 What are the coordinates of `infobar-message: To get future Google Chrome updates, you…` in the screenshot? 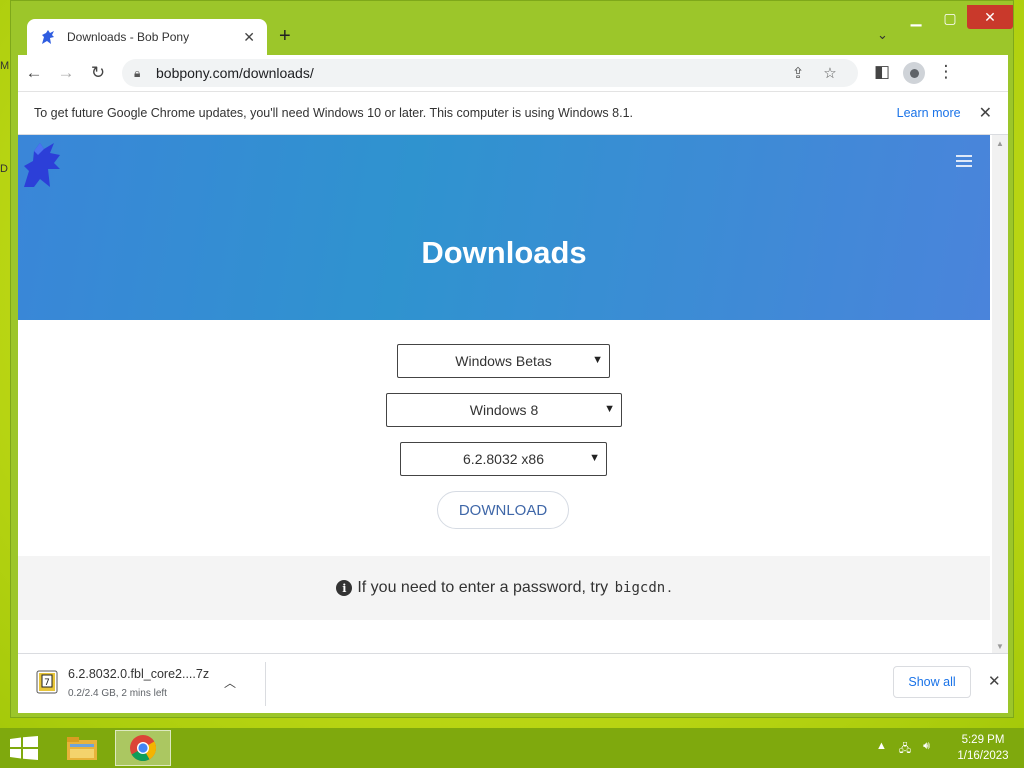 It's located at (333, 113).